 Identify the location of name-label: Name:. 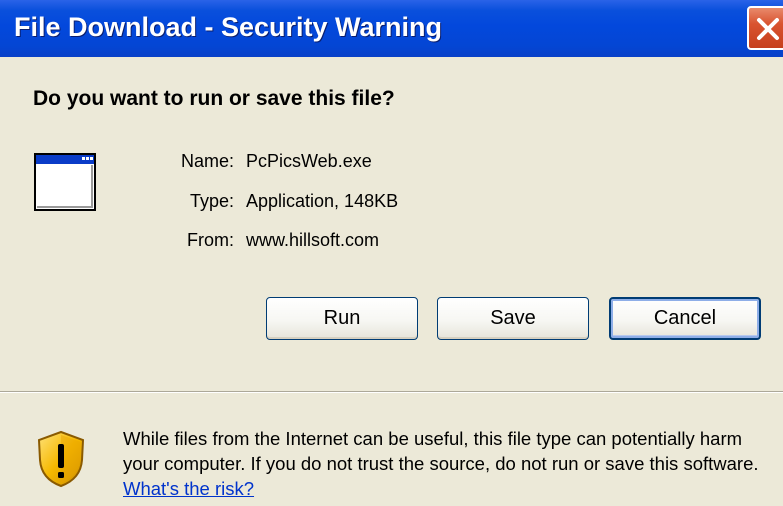
(207, 161).